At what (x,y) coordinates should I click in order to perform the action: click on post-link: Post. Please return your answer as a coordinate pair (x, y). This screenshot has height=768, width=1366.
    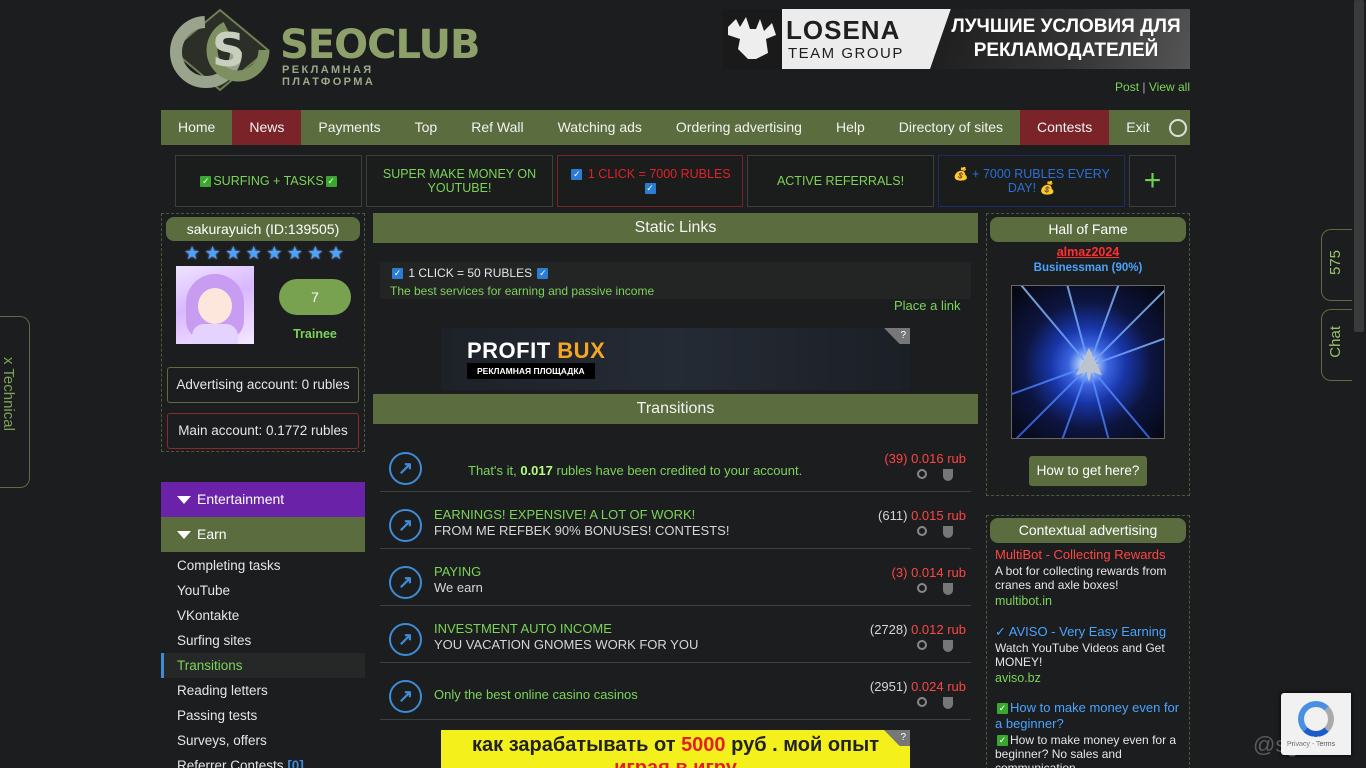
    Looking at the image, I should click on (1127, 87).